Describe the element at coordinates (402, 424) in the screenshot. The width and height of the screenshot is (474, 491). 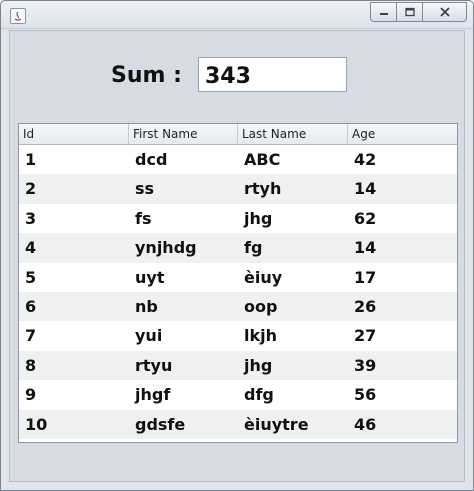
I see `table-cell: 46` at that location.